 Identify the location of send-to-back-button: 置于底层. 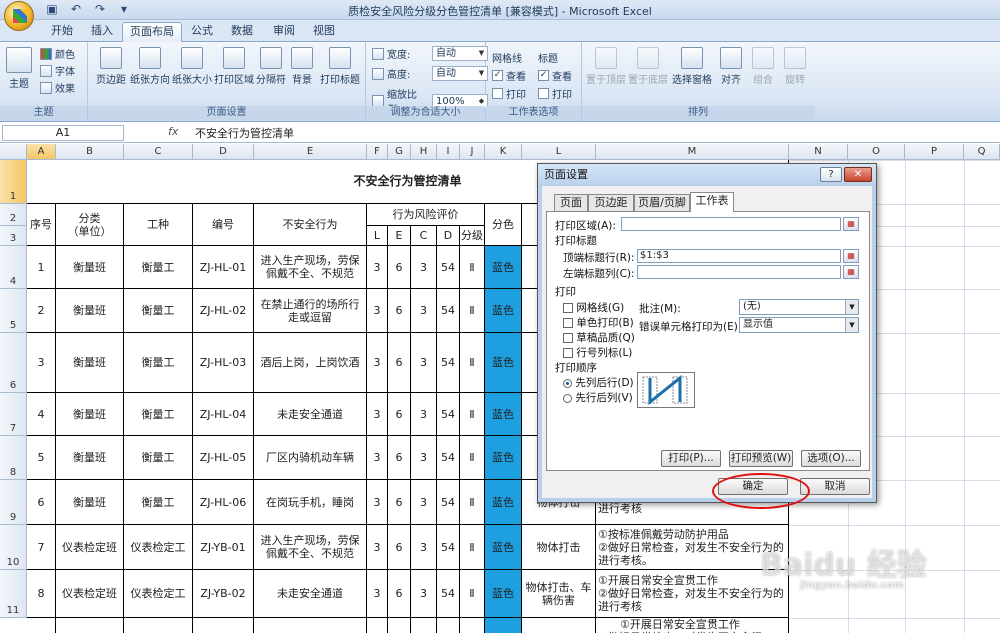
(648, 65).